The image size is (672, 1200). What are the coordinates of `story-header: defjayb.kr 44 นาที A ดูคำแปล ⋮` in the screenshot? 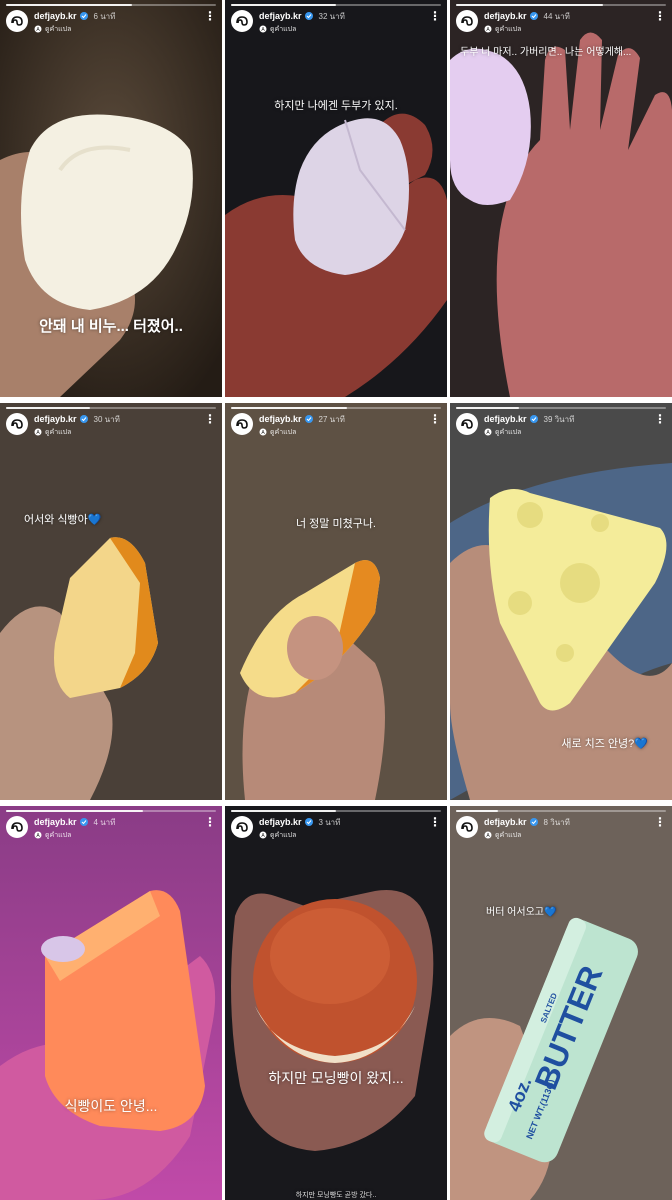 It's located at (561, 23).